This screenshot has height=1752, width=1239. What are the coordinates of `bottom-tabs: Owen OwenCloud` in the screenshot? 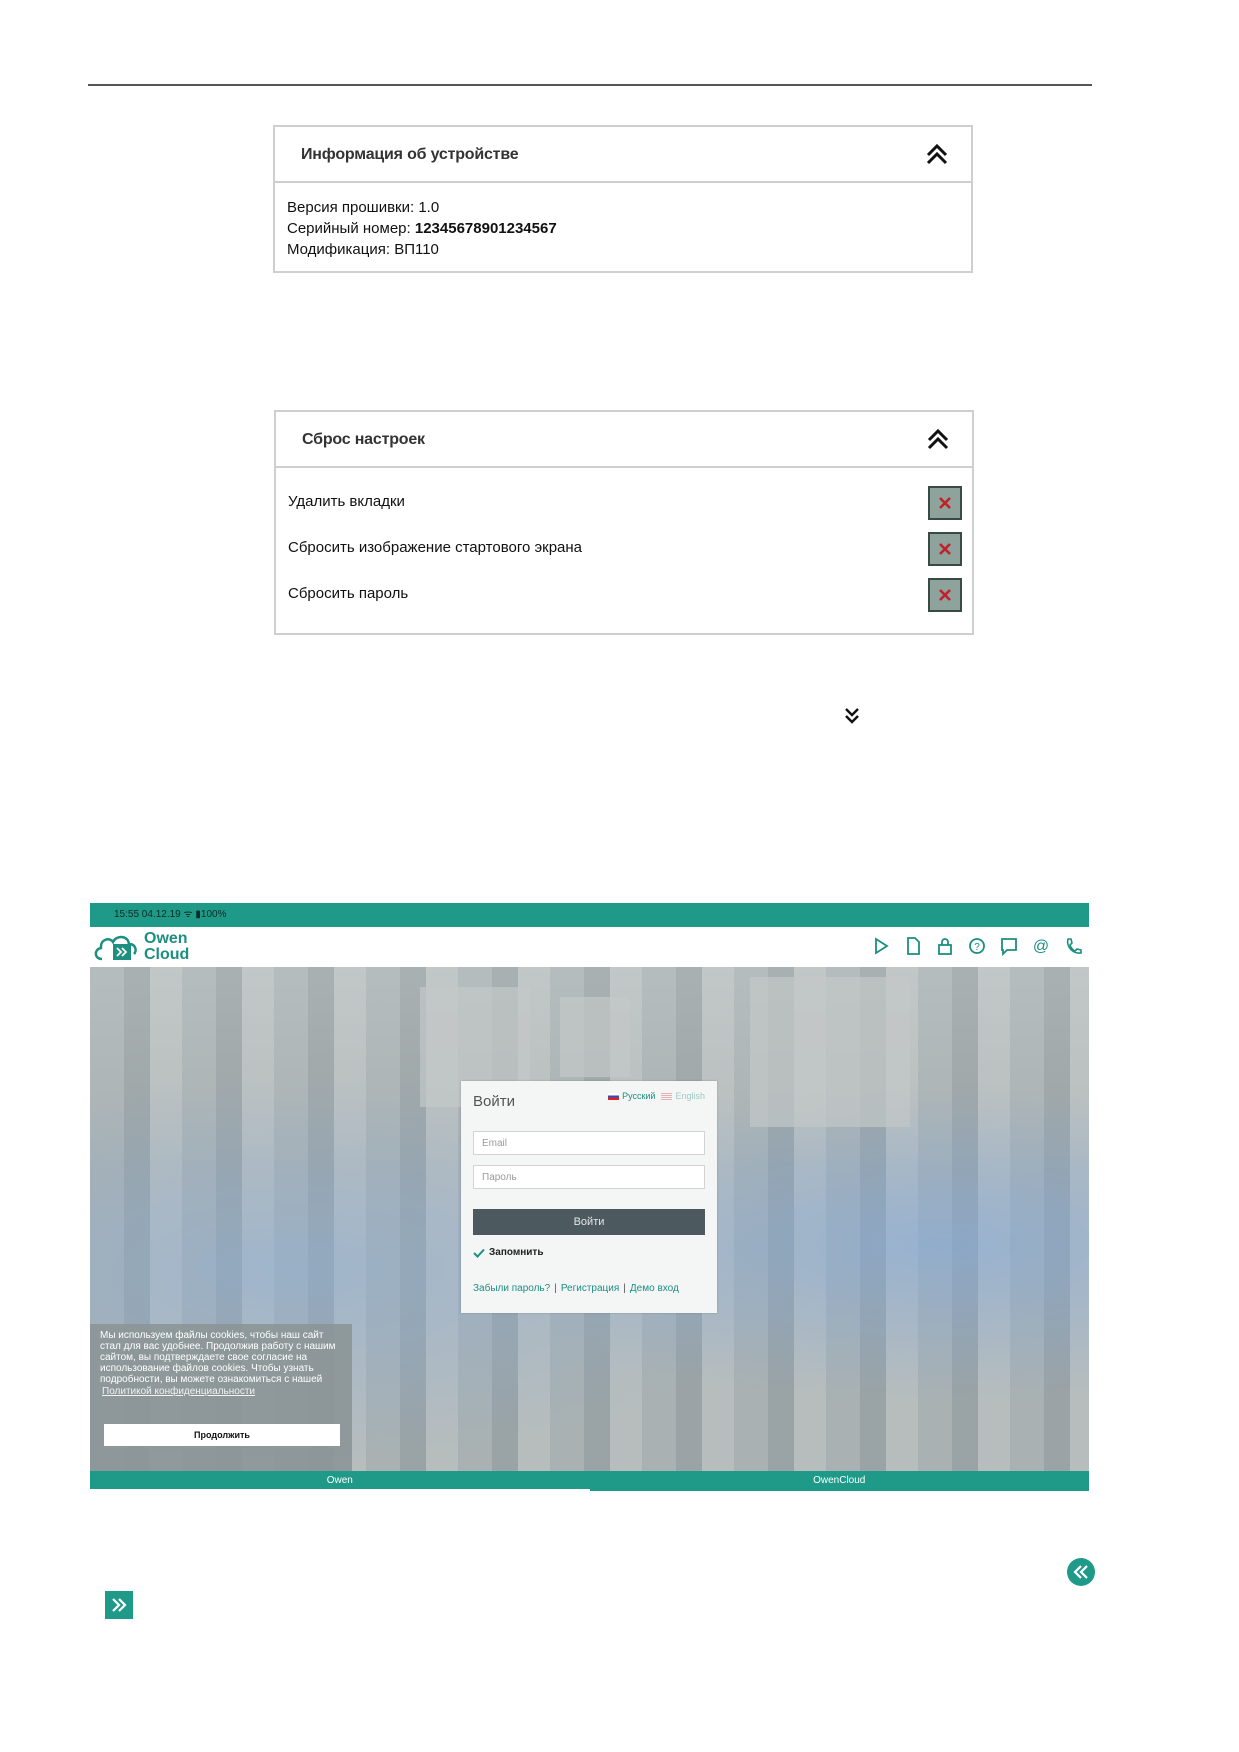 It's located at (589, 1481).